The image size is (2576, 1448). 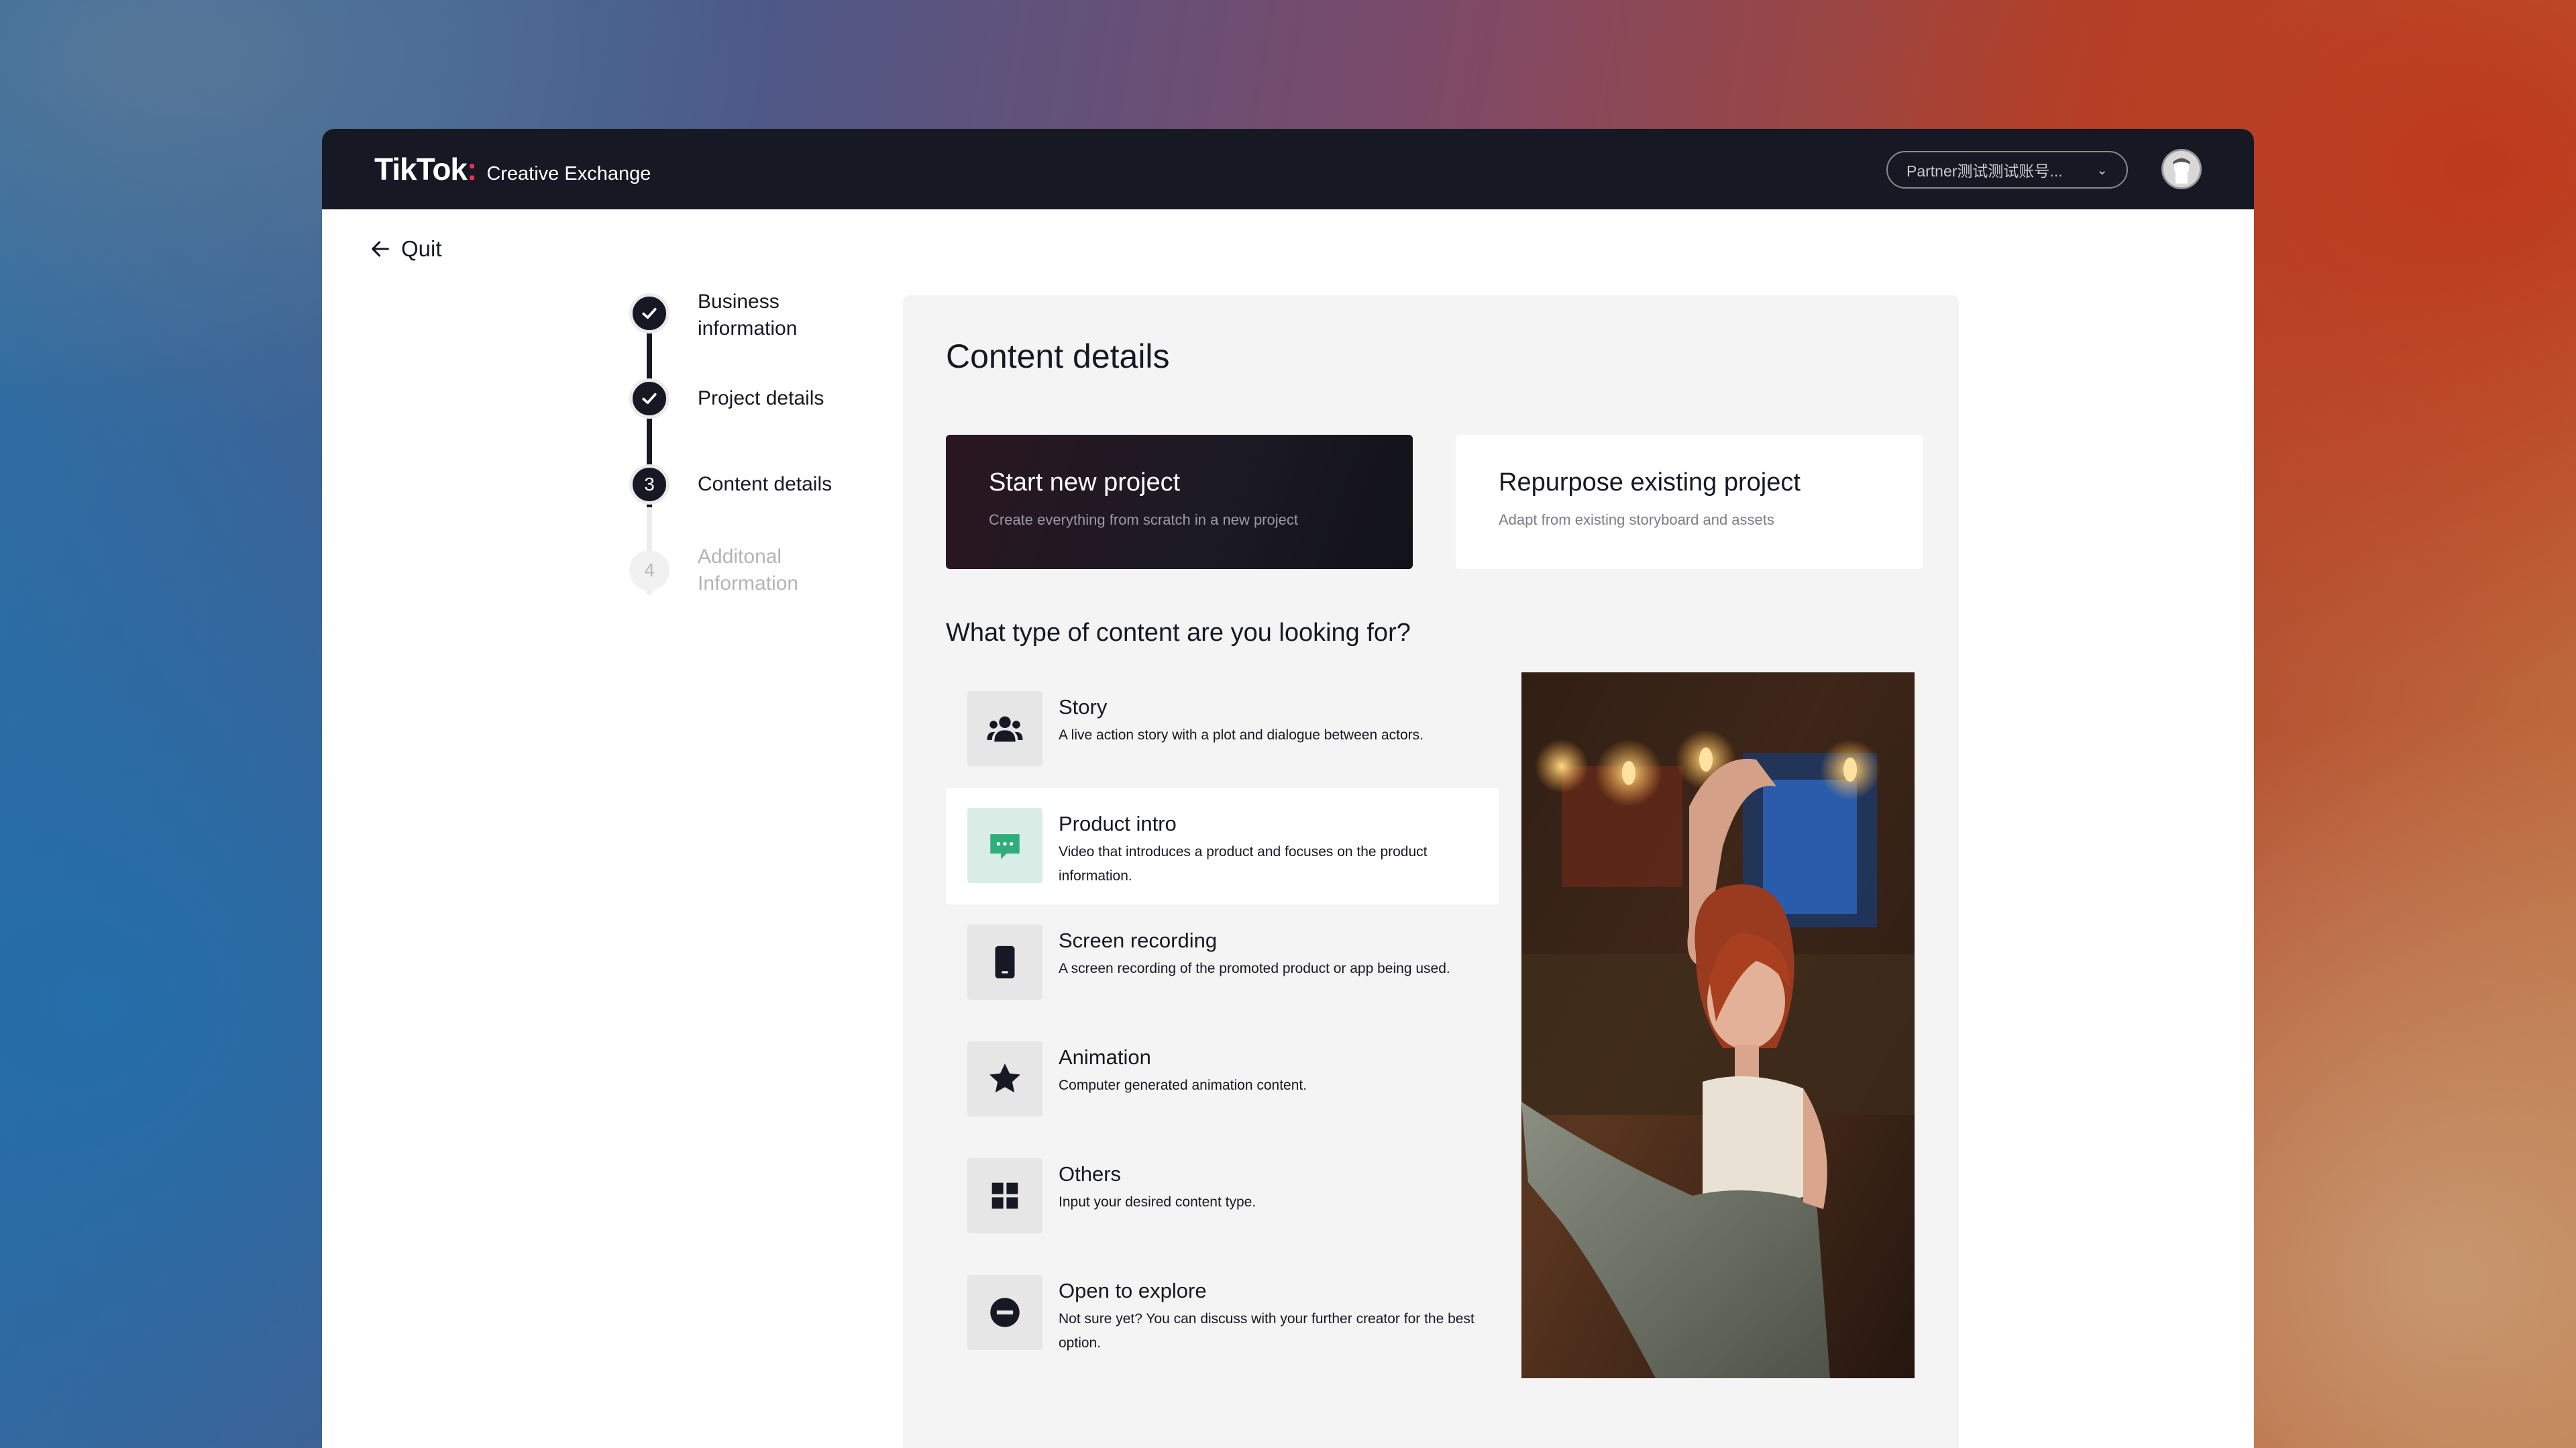 What do you see at coordinates (649, 484) in the screenshot?
I see `step-3-number: 3` at bounding box center [649, 484].